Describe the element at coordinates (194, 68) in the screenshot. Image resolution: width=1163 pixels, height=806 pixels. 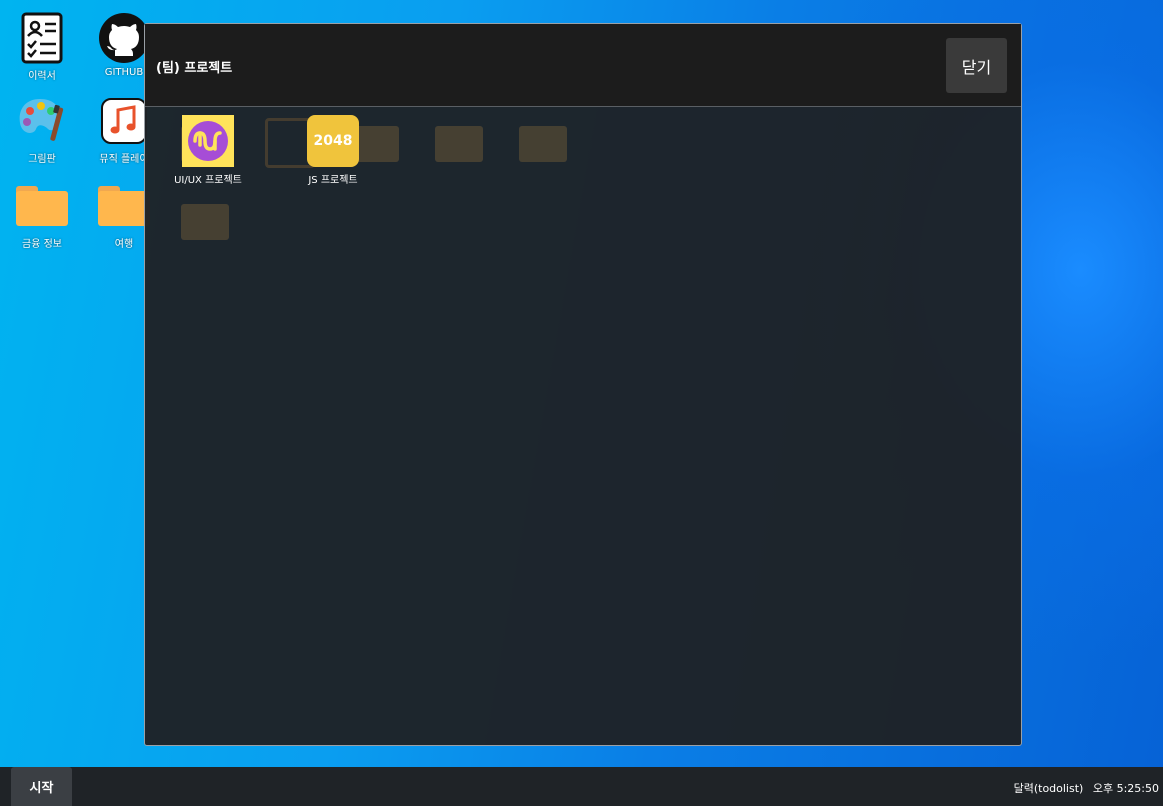
I see `modal-title: (팀) 프로젝트` at that location.